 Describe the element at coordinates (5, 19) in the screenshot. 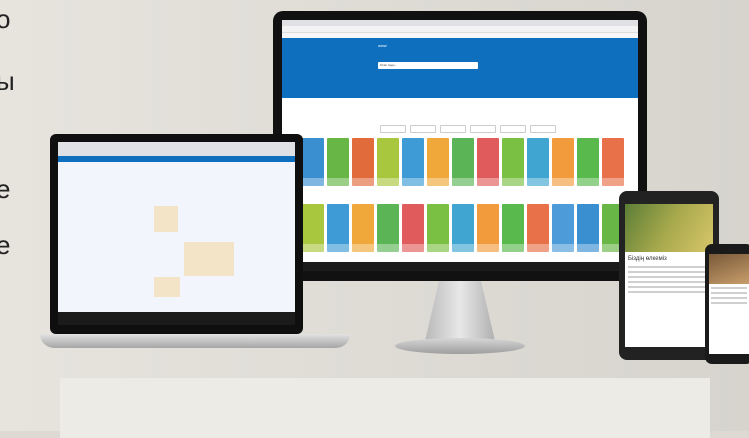

I see `side-text-1: о` at that location.